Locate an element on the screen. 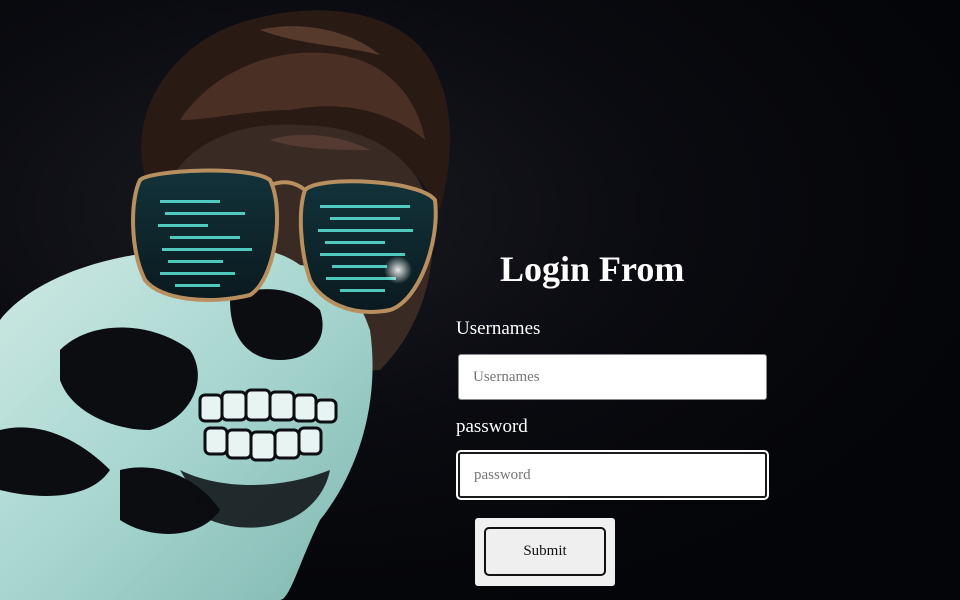  password-label: password is located at coordinates (492, 426).